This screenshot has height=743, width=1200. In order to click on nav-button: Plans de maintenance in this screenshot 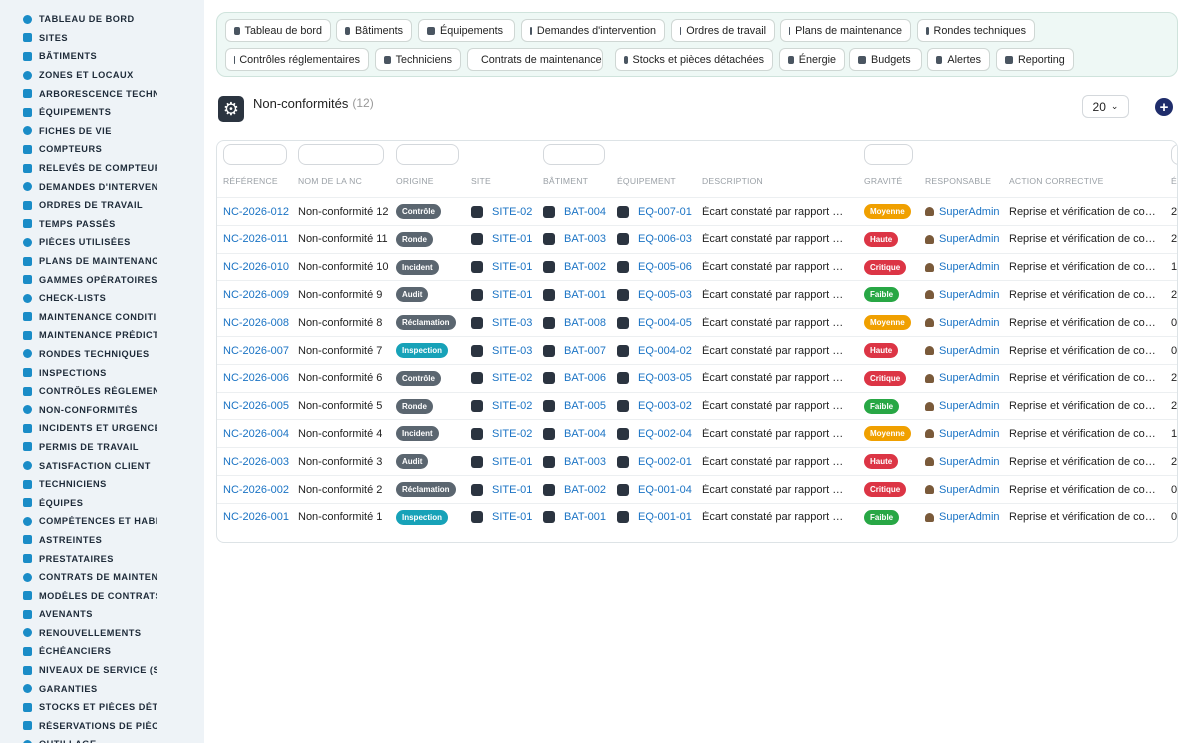, I will do `click(845, 30)`.